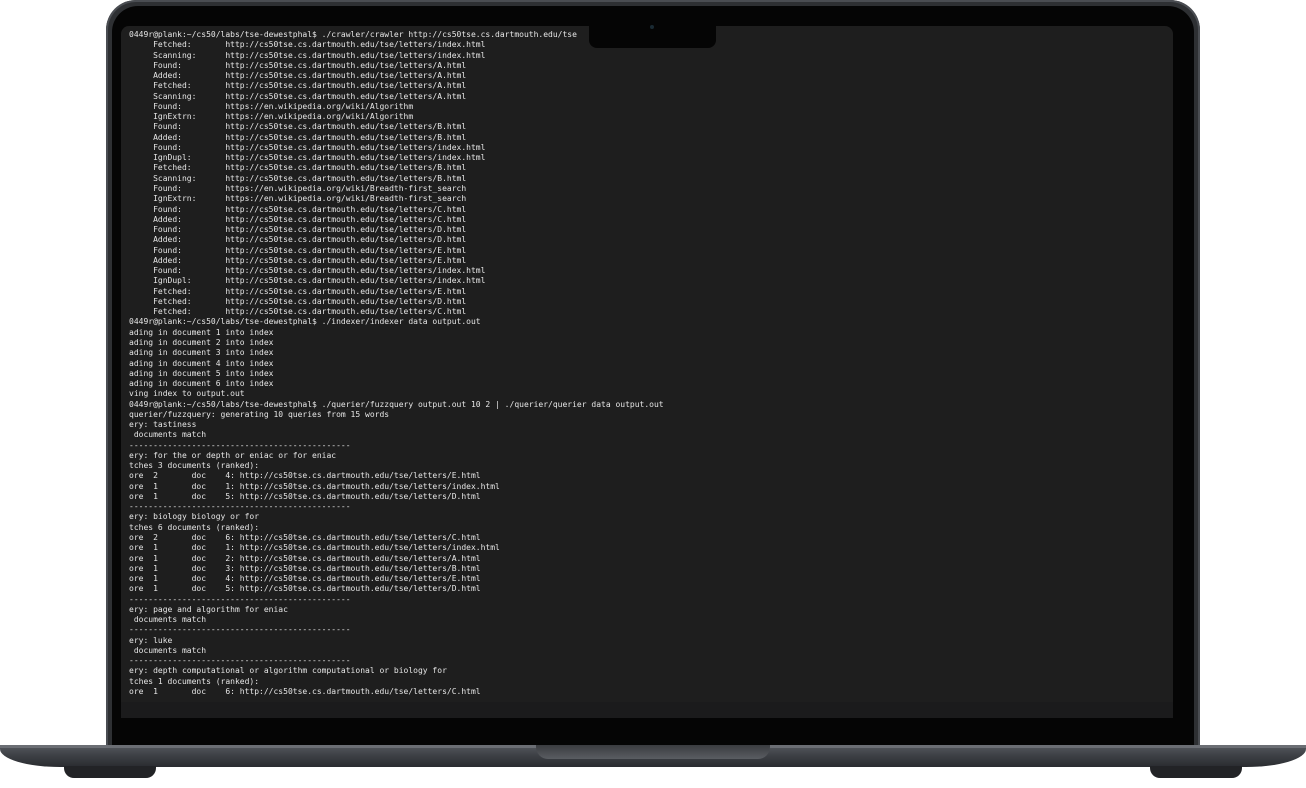 The image size is (1306, 788). What do you see at coordinates (647, 710) in the screenshot?
I see `screen-chin` at bounding box center [647, 710].